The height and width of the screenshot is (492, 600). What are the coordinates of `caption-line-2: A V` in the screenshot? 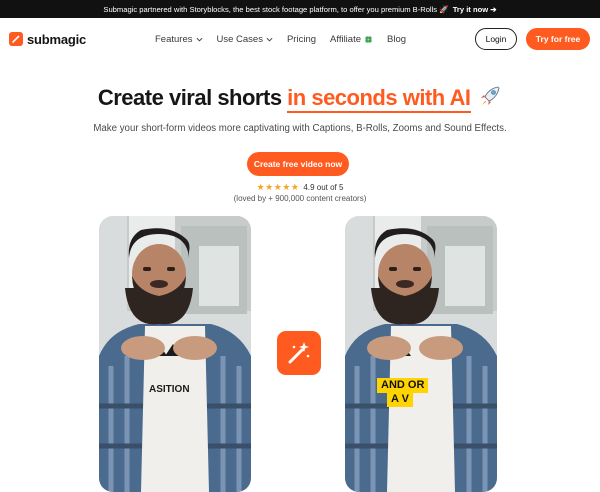 It's located at (400, 399).